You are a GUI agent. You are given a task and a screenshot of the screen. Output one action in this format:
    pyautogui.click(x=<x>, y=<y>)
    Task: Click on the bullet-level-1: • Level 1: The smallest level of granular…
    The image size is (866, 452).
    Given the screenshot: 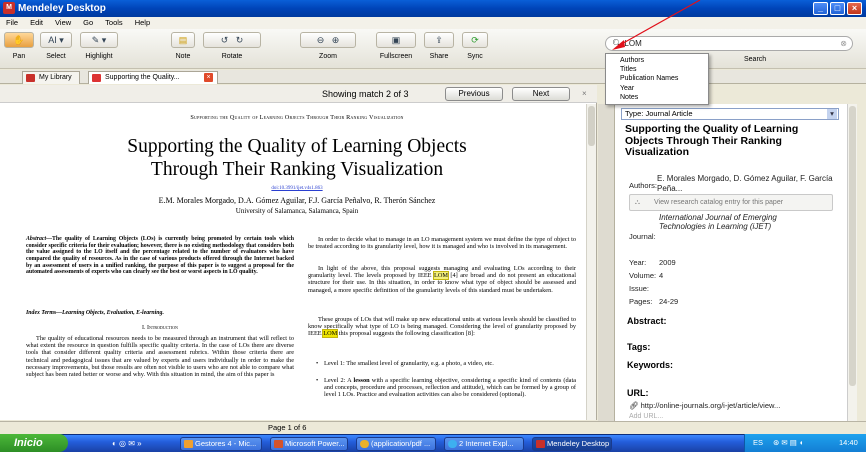 What is the action you would take?
    pyautogui.click(x=405, y=363)
    